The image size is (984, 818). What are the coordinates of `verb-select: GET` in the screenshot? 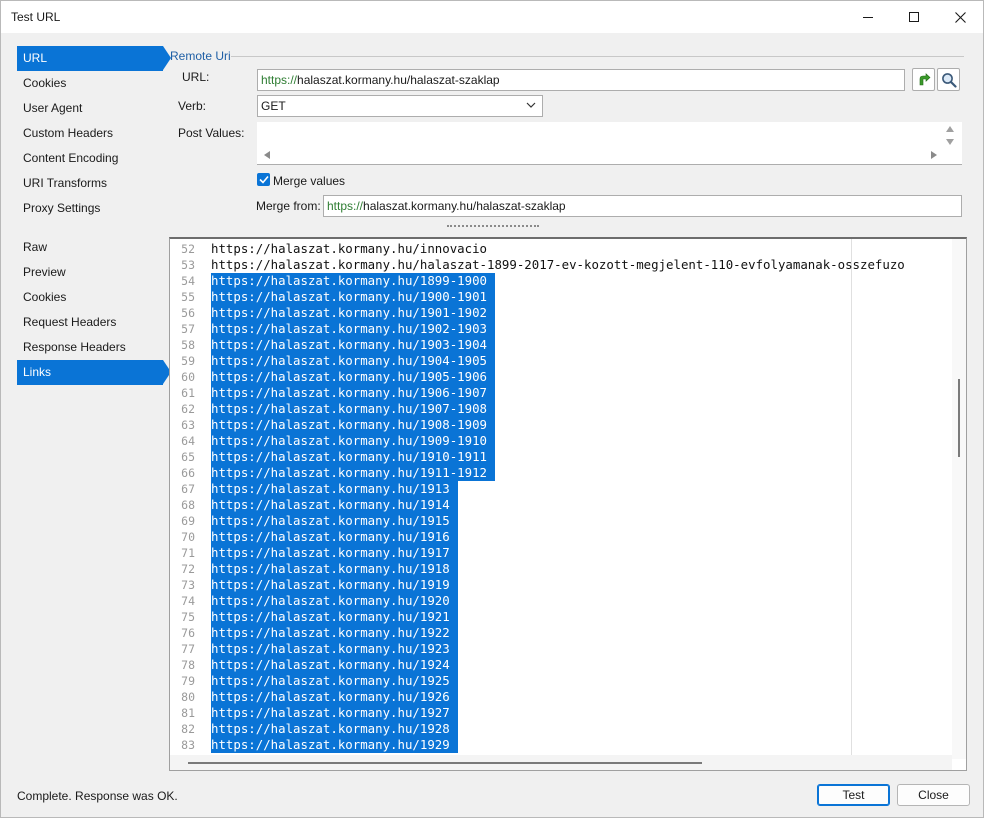 It's located at (400, 106).